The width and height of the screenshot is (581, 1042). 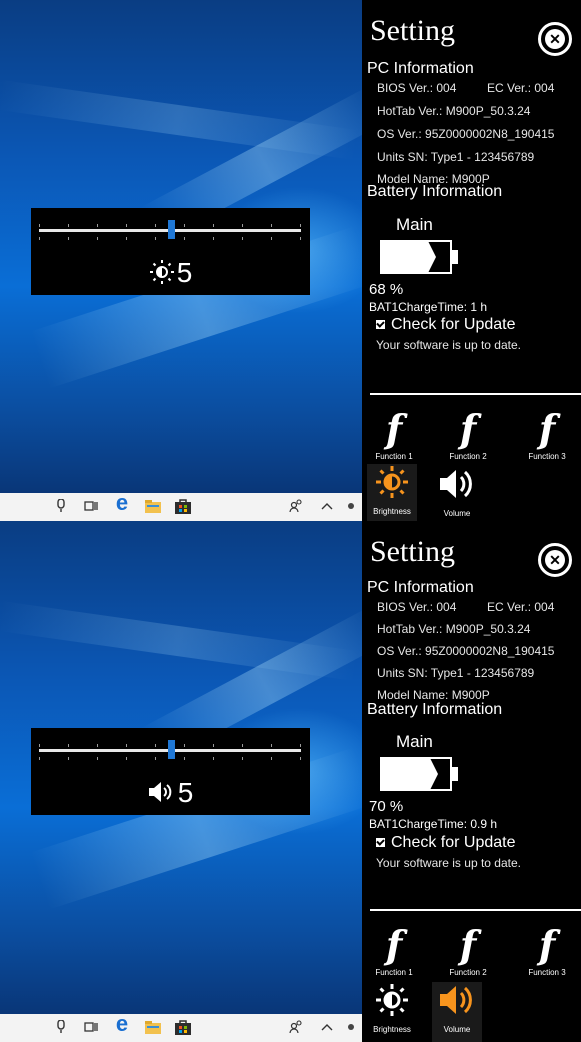 I want to click on battery-charge-time: BAT1ChargeTime: 1 h, so click(x=428, y=307).